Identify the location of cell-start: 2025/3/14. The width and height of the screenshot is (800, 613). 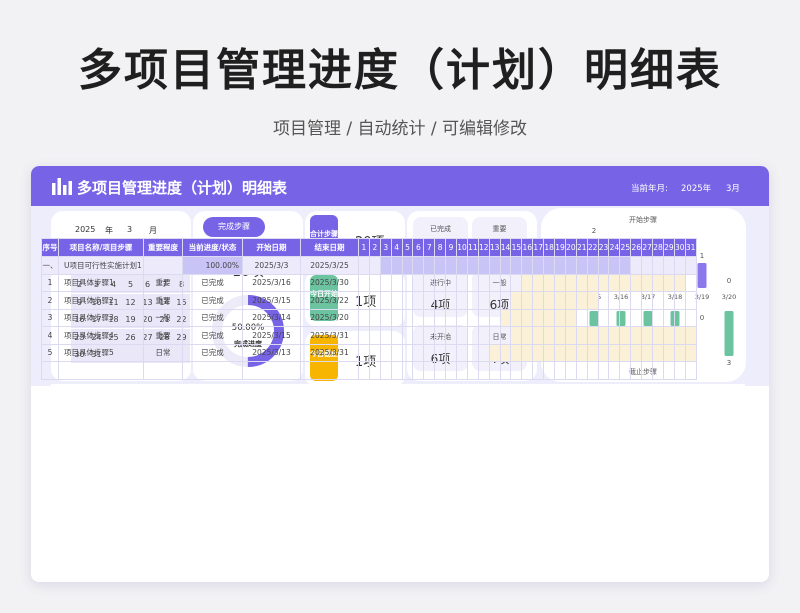
(271, 317).